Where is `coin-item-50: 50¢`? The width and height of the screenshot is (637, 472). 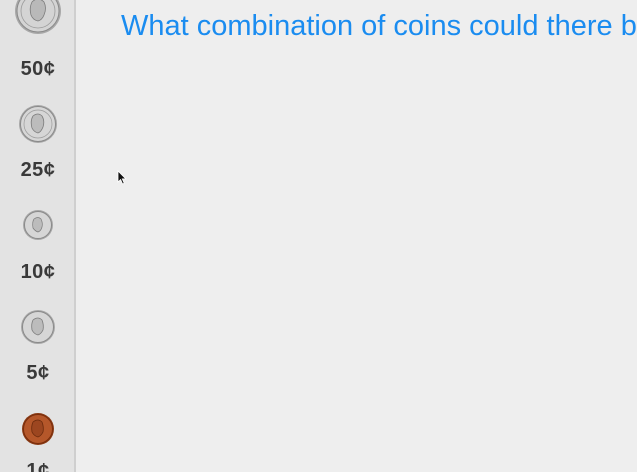
coin-item-50: 50¢ is located at coordinates (37, 50).